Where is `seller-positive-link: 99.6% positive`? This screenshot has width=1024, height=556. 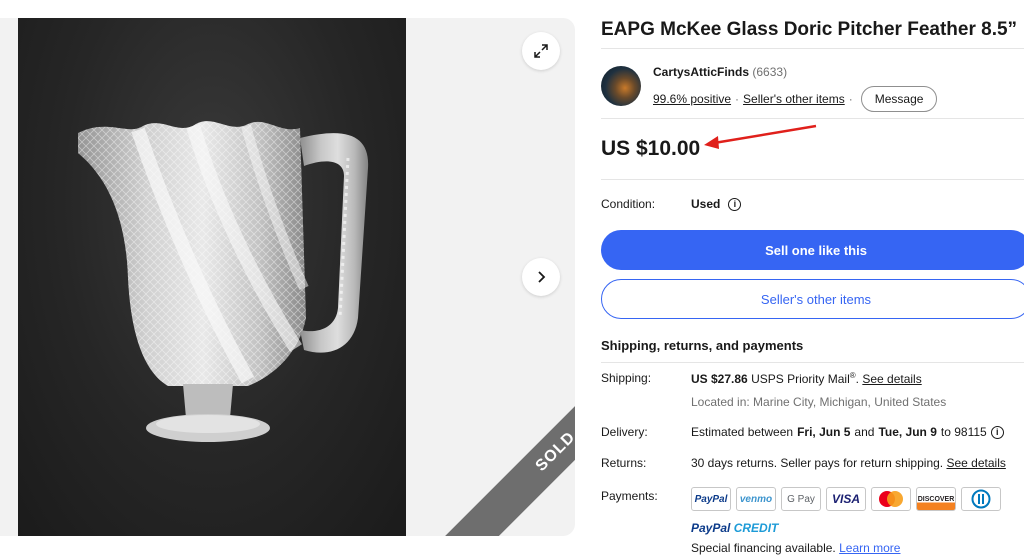
seller-positive-link: 99.6% positive is located at coordinates (692, 99).